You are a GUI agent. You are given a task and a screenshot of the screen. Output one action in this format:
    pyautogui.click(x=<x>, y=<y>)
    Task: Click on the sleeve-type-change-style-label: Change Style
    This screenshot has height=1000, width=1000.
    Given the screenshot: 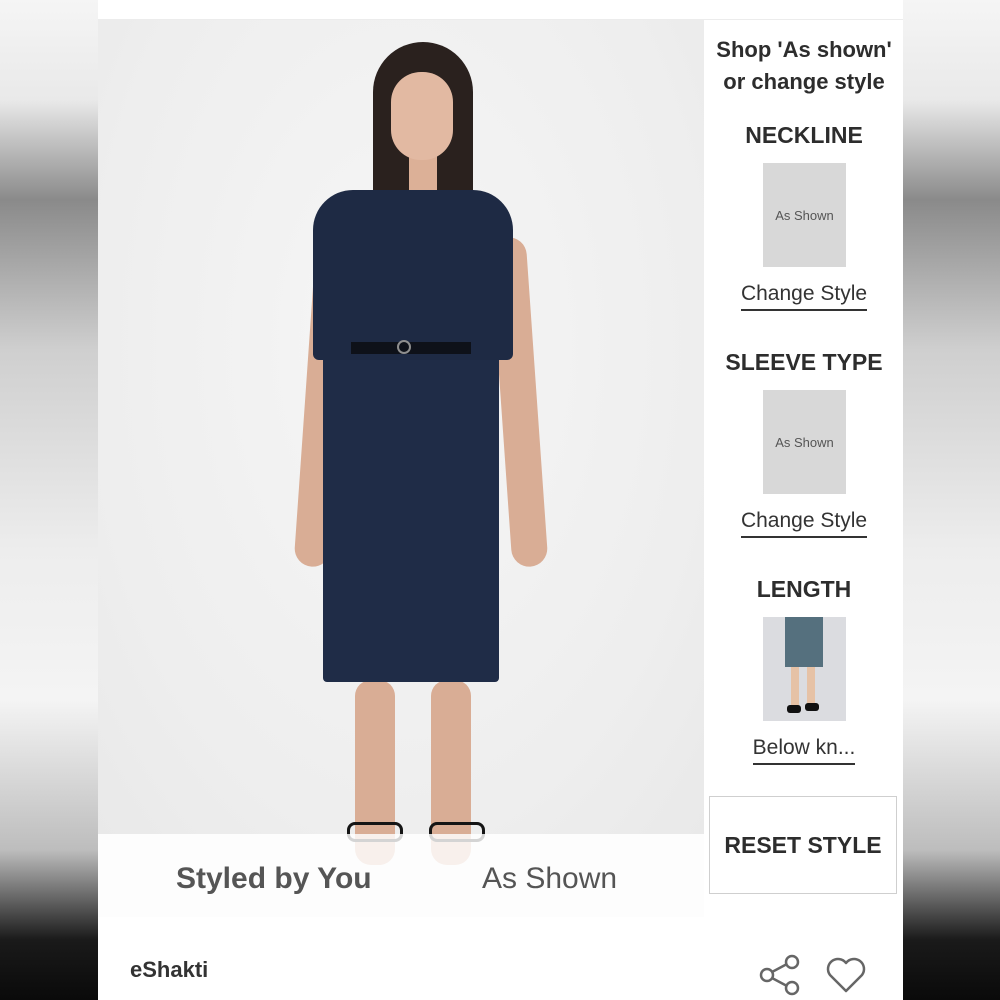 What is the action you would take?
    pyautogui.click(x=804, y=523)
    